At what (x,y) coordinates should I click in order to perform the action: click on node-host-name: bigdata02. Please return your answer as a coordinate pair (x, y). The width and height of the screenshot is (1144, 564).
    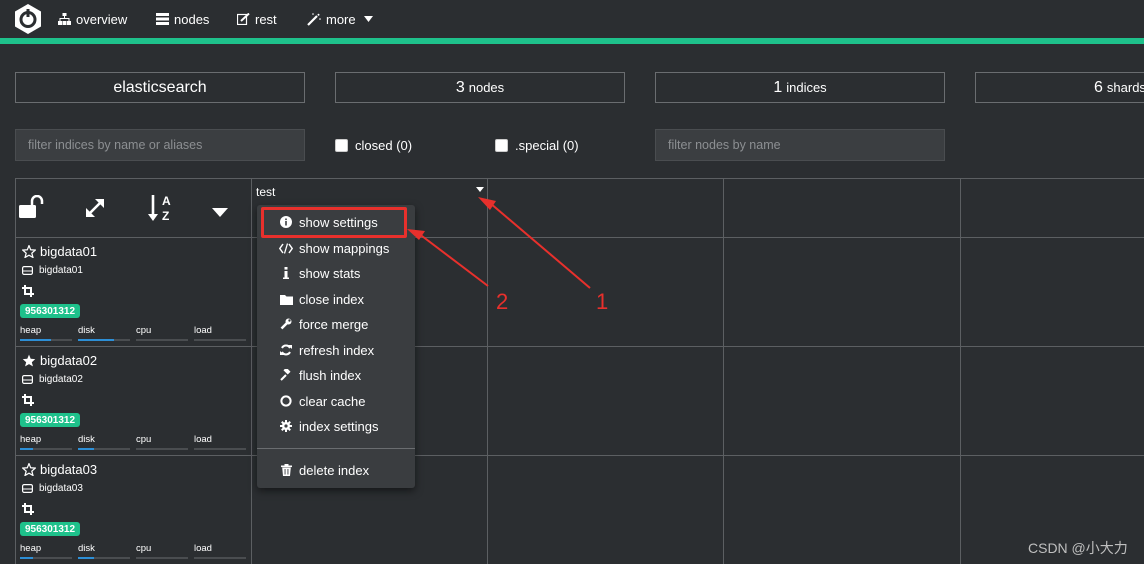
    Looking at the image, I should click on (61, 379).